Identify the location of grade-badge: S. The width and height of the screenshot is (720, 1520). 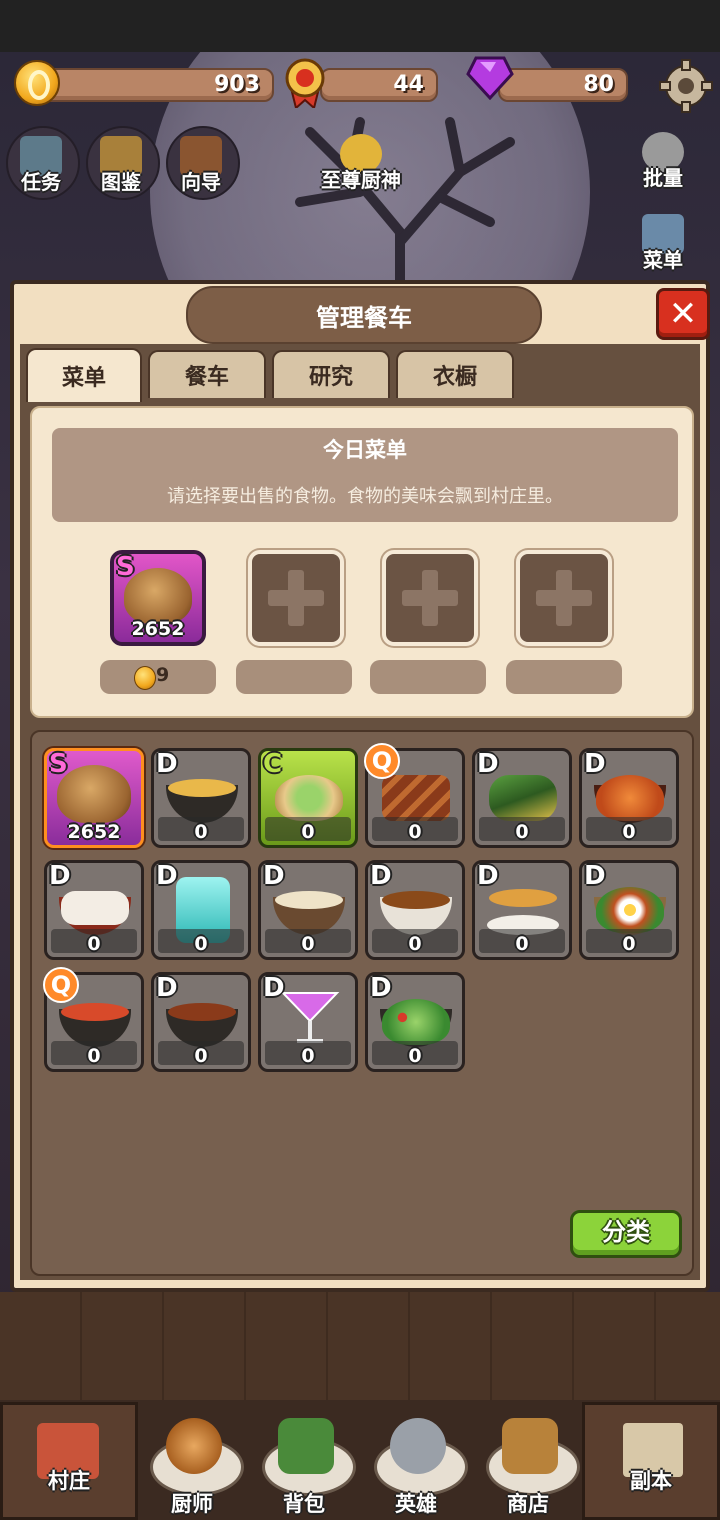
(125, 567).